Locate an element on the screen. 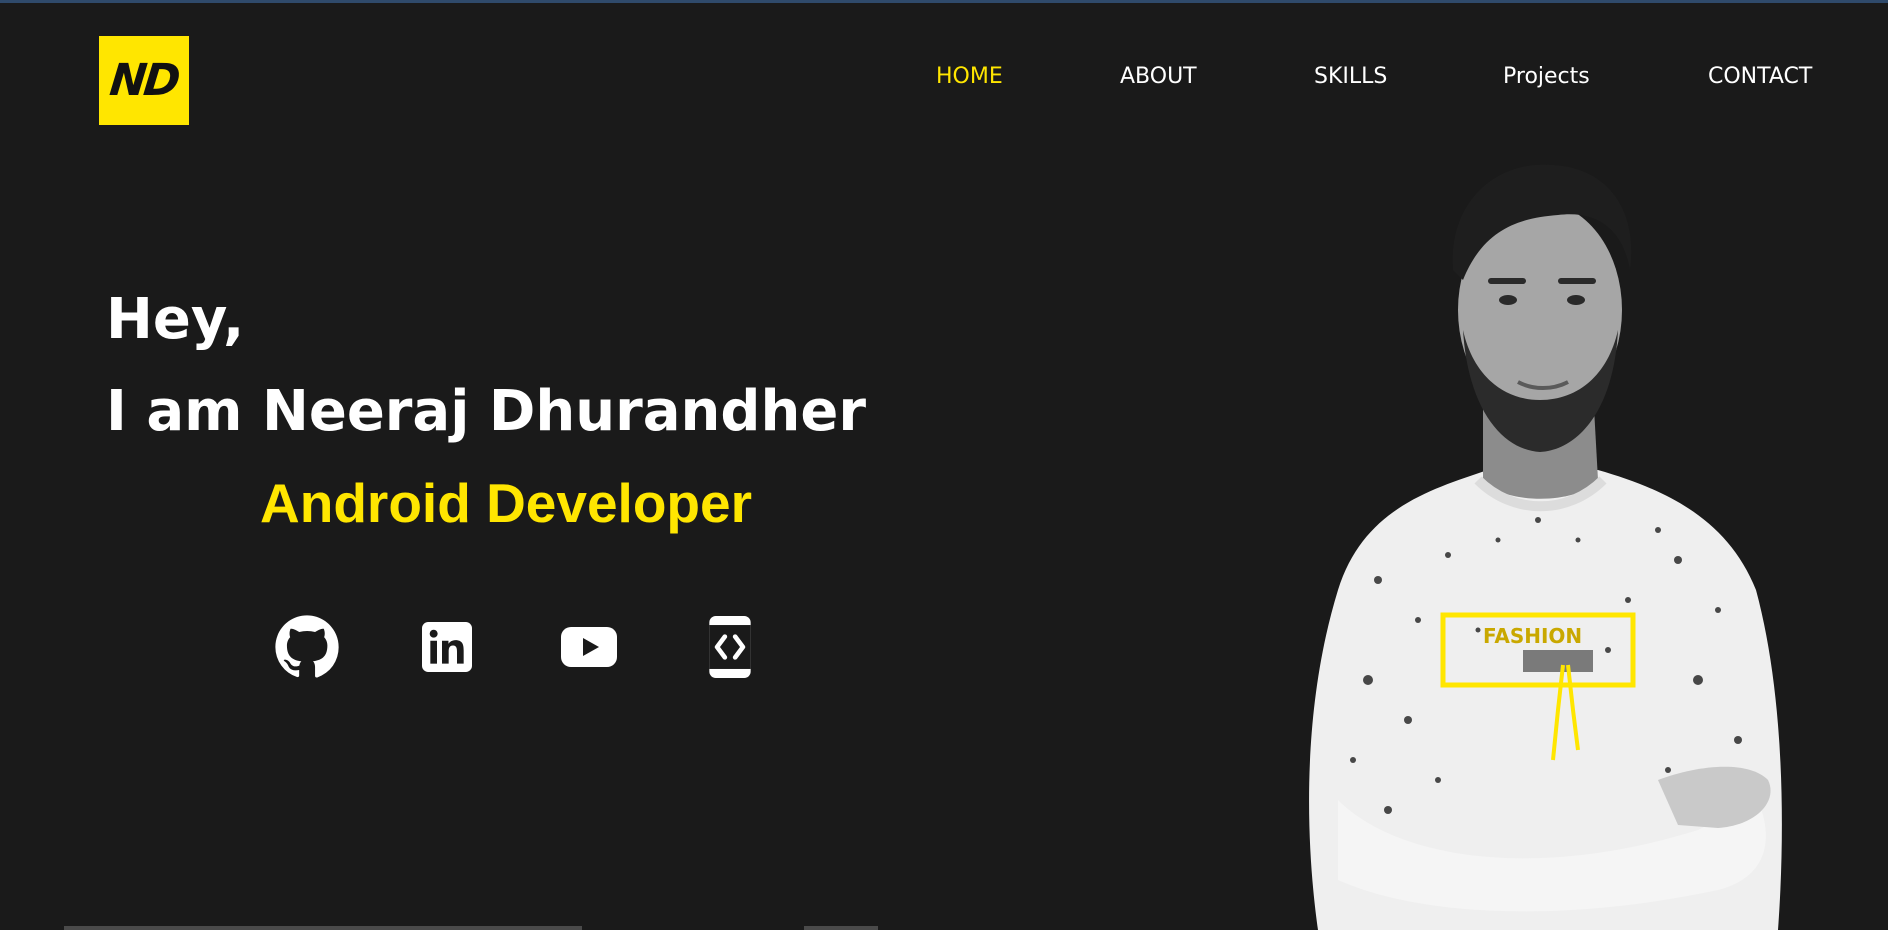 The width and height of the screenshot is (1888, 930). hero-role: Android Developer is located at coordinates (506, 503).